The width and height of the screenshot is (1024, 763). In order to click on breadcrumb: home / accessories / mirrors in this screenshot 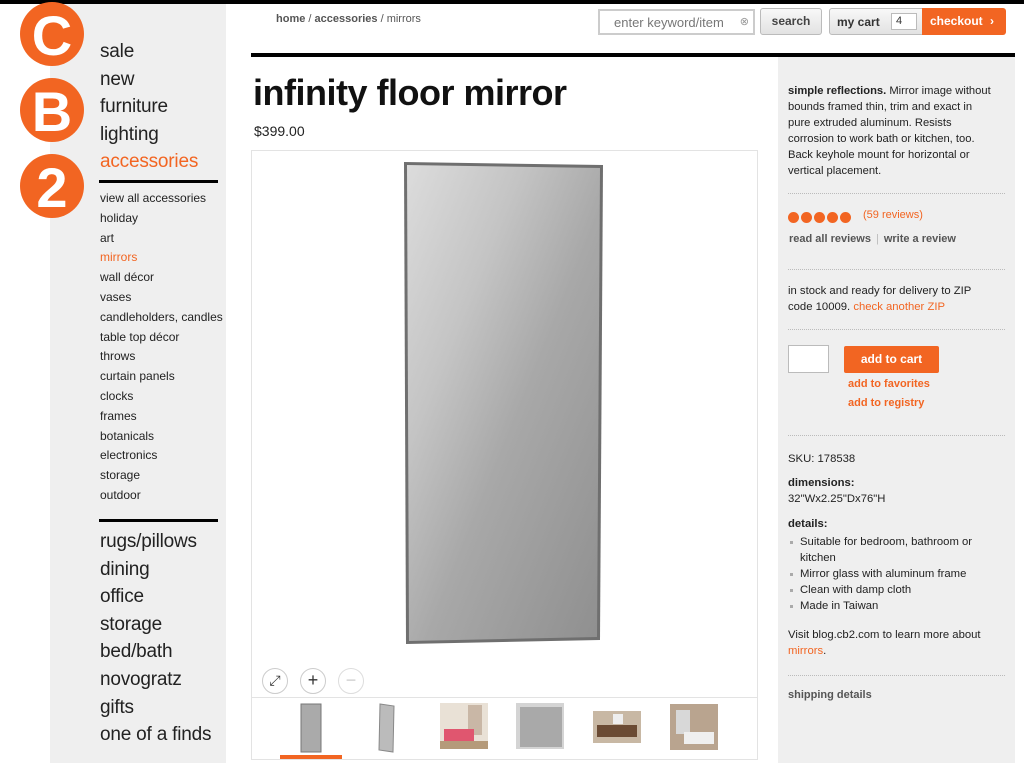, I will do `click(348, 19)`.